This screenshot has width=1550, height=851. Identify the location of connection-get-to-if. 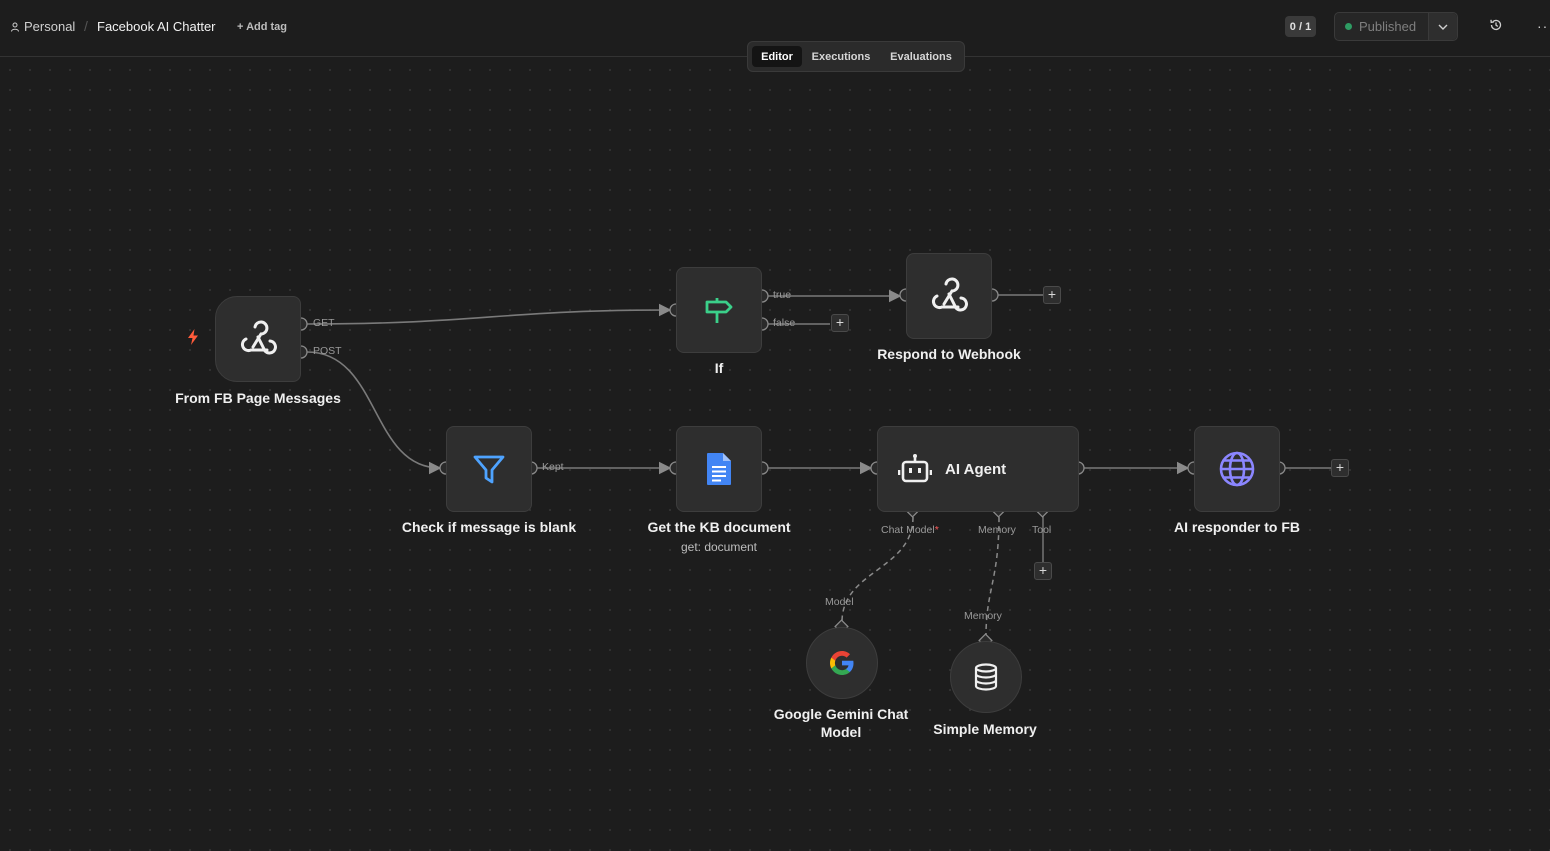
(489, 314).